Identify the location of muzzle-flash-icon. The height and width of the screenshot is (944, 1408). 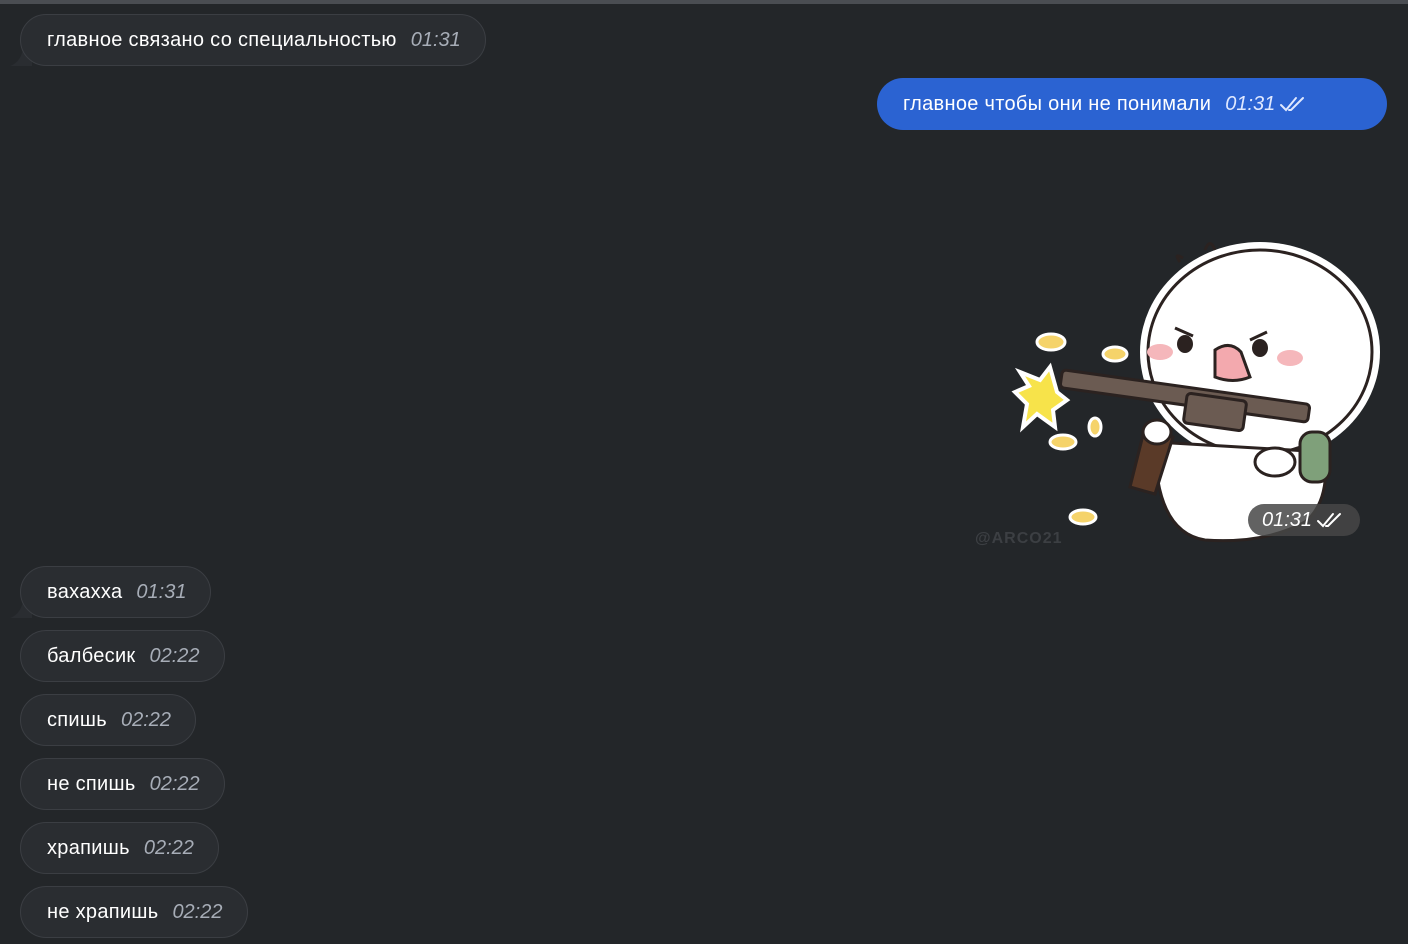
(1041, 397).